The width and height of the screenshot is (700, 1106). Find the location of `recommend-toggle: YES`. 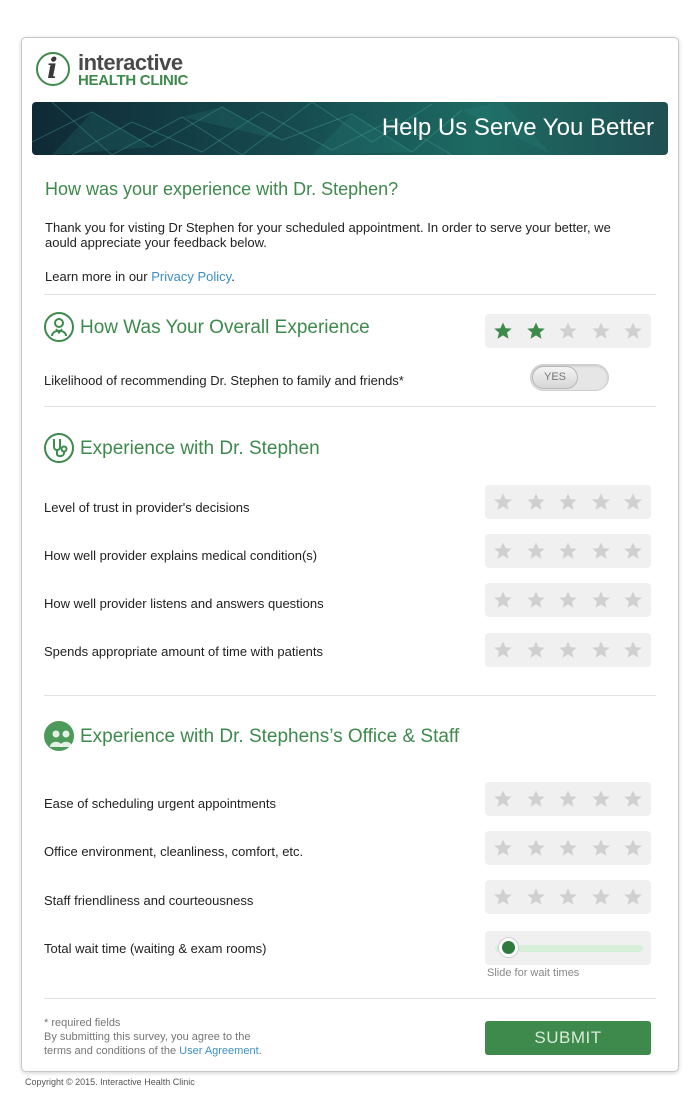

recommend-toggle: YES is located at coordinates (569, 377).